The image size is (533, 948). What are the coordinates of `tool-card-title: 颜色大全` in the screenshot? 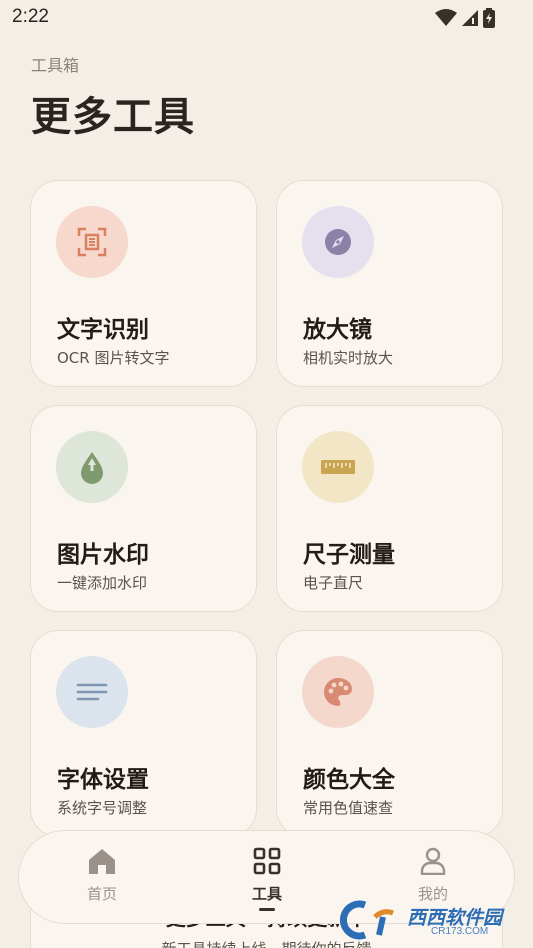 It's located at (349, 780).